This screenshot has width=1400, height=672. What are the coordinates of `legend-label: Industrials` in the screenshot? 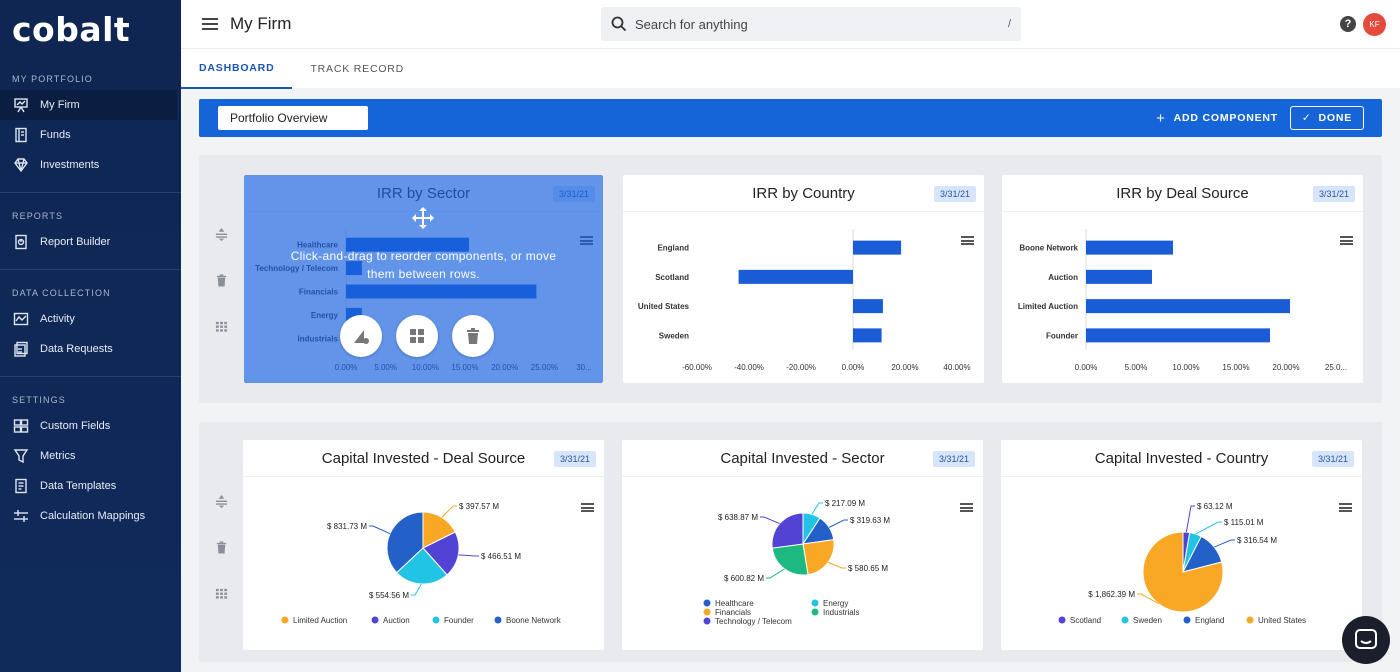 It's located at (841, 612).